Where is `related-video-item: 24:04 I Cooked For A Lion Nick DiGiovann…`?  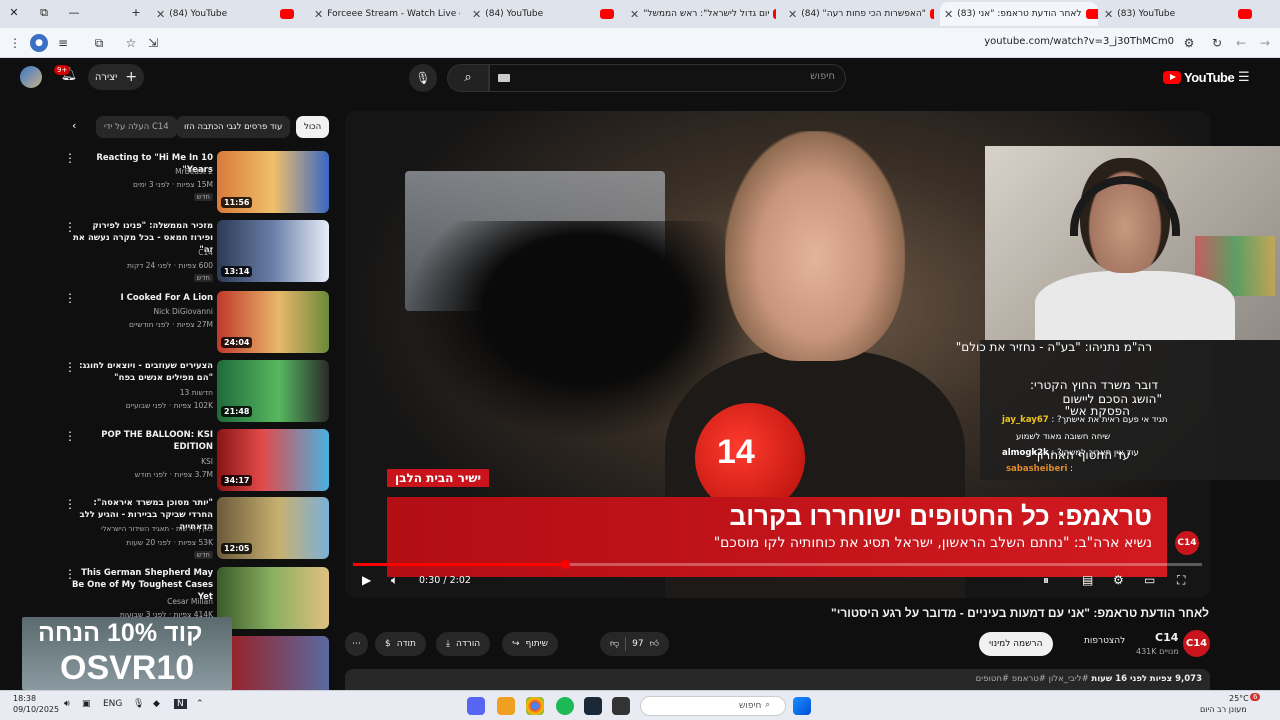
related-video-item: 24:04 I Cooked For A Lion Nick DiGiovann… is located at coordinates (195, 322).